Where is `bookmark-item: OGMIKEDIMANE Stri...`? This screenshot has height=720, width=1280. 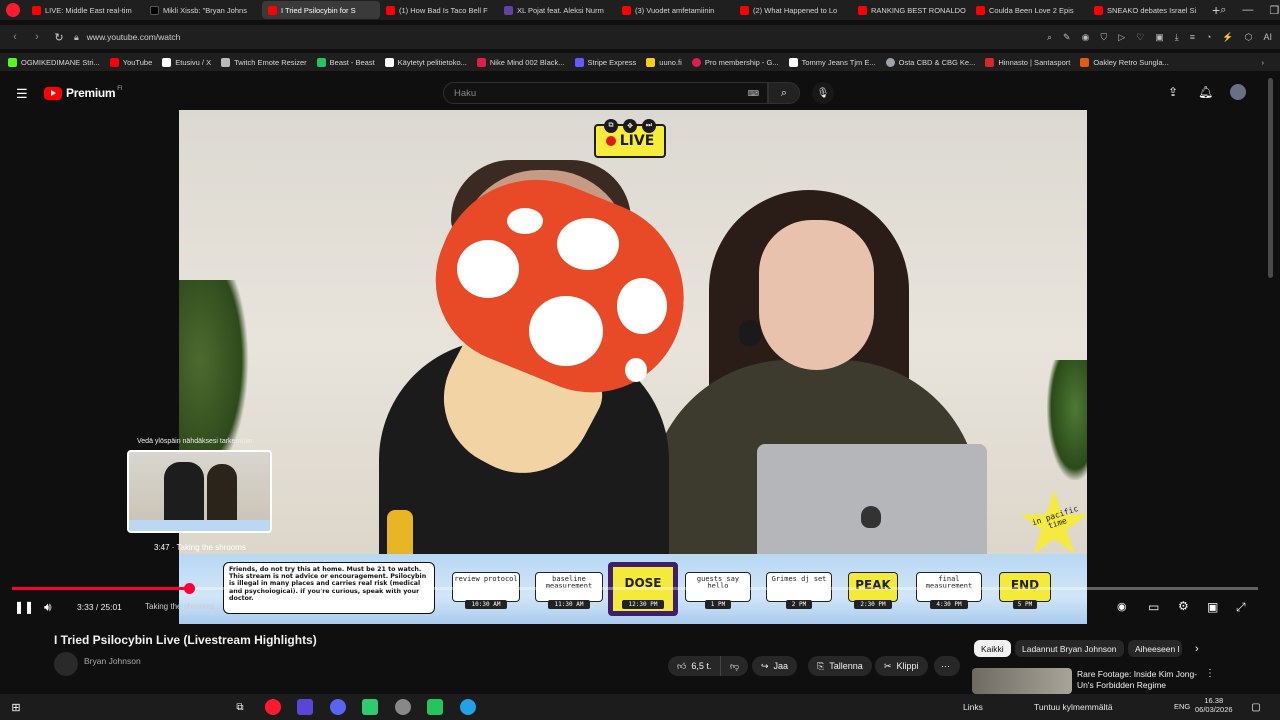
bookmark-item: OGMIKEDIMANE Stri... is located at coordinates (54, 62).